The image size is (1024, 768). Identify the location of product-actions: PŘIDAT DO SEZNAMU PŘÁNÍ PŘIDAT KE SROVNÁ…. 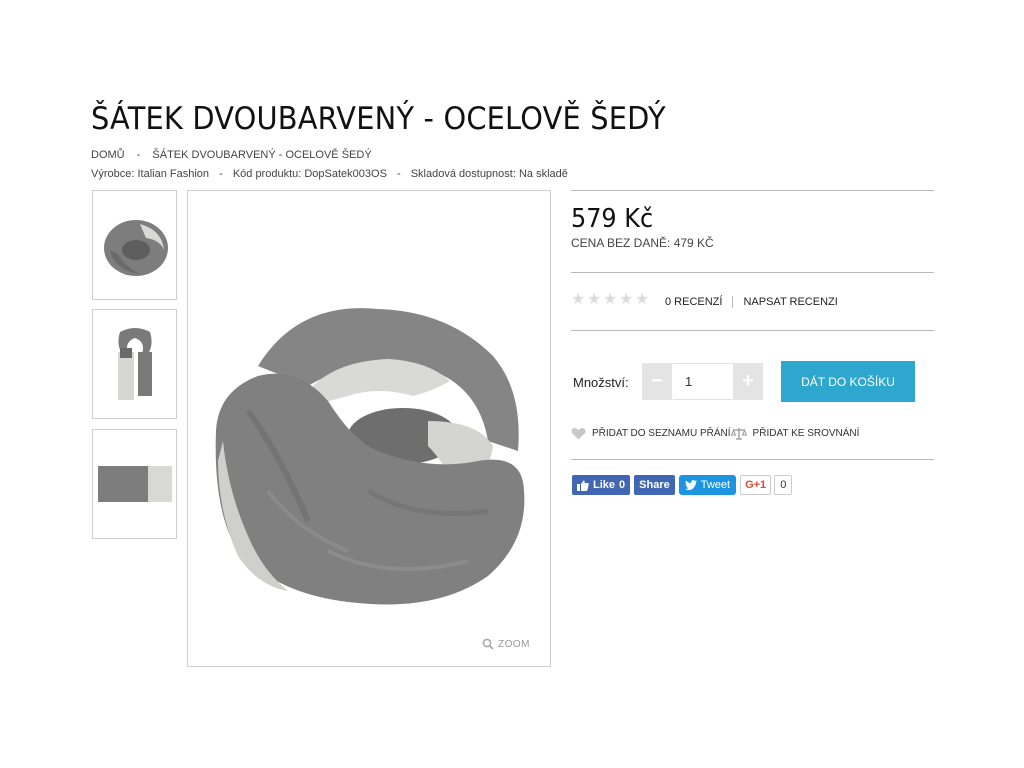
(715, 433).